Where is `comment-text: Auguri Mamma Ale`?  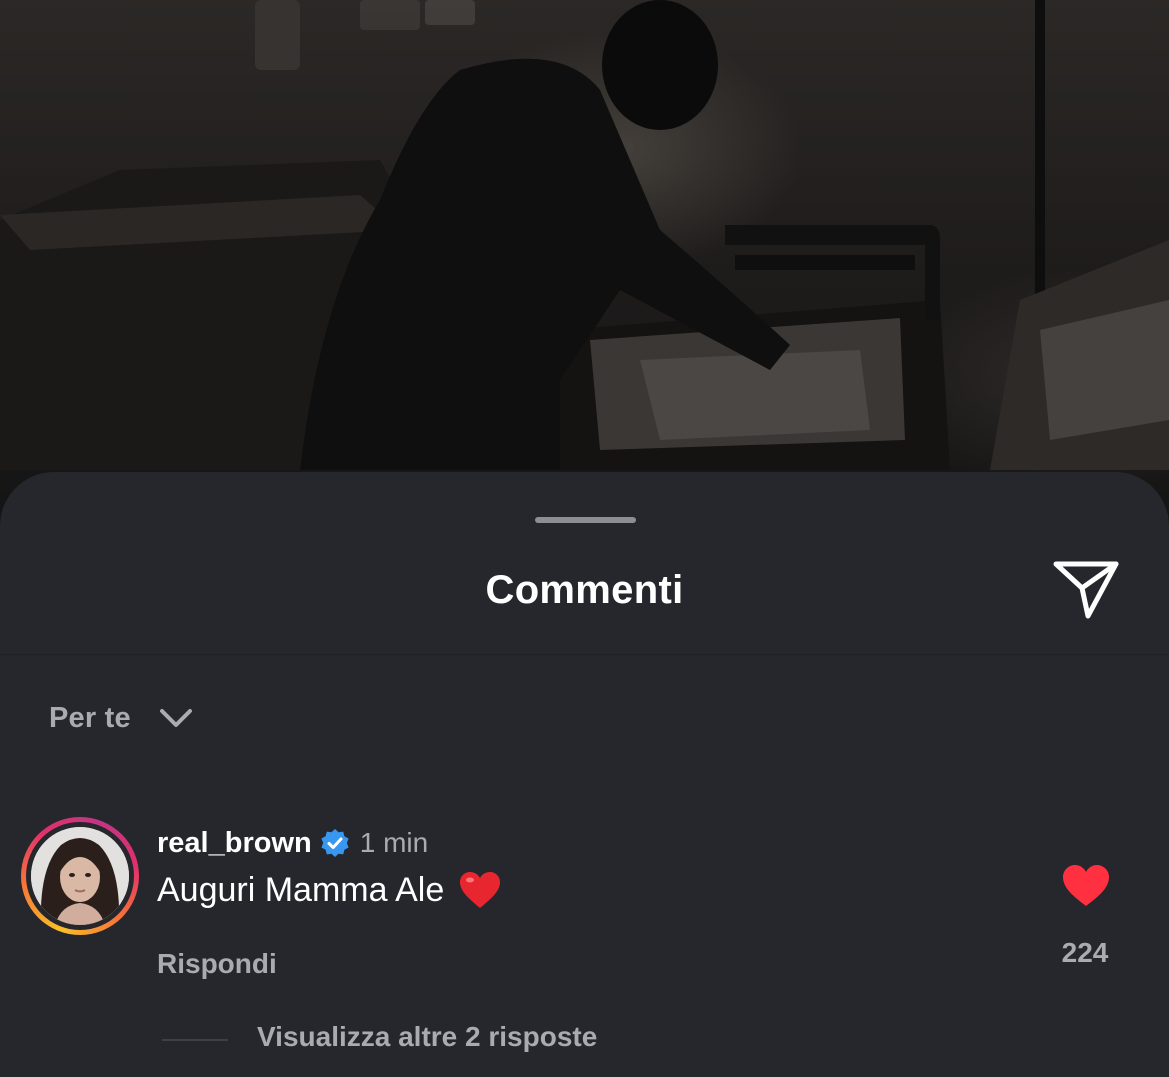 comment-text: Auguri Mamma Ale is located at coordinates (329, 890).